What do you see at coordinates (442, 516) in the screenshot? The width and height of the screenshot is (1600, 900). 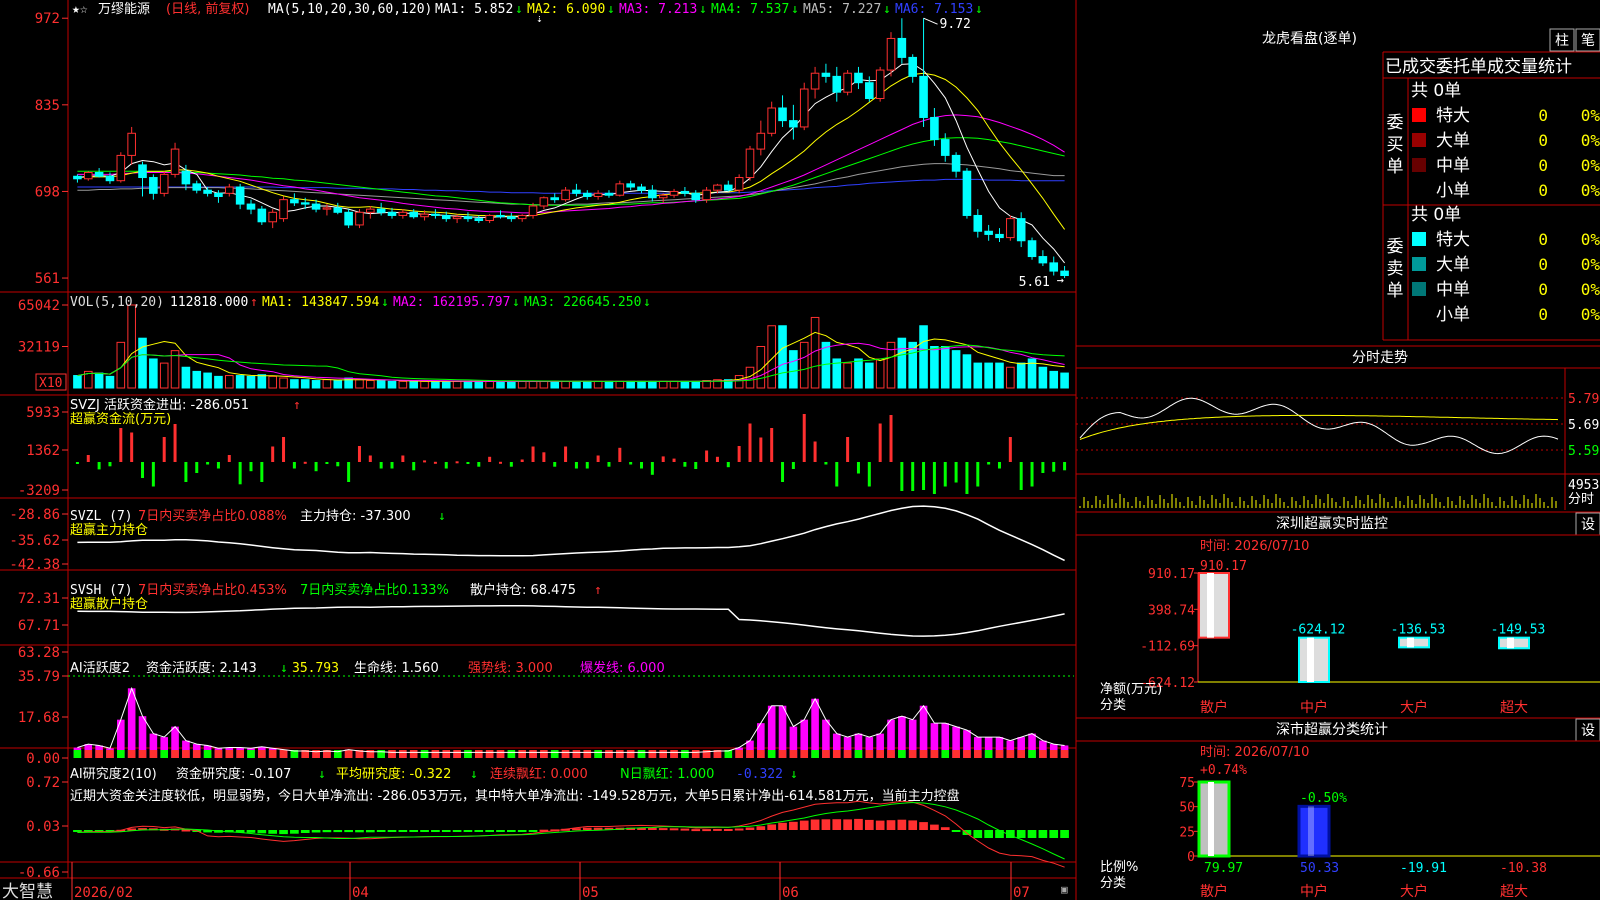 I see `svzl-arrow: ↓` at bounding box center [442, 516].